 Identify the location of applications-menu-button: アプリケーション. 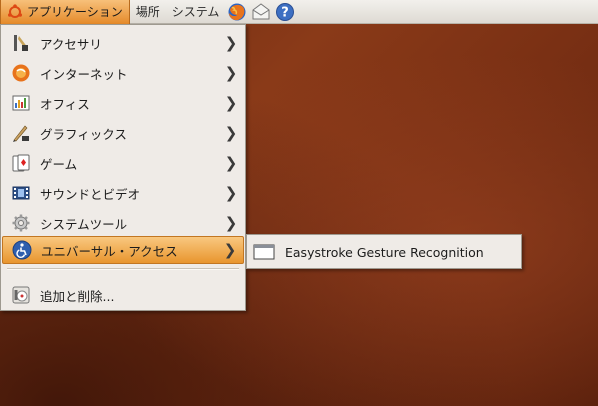
(65, 12).